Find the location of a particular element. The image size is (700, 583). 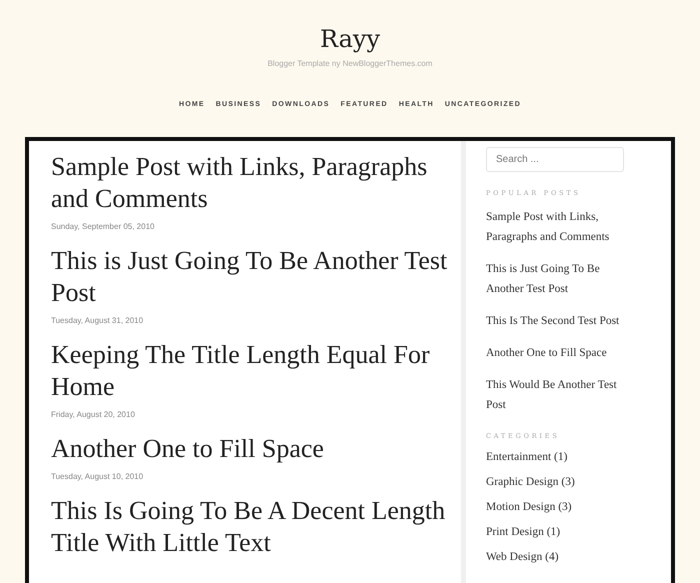

category-link: Graphic Design (3) is located at coordinates (556, 482).